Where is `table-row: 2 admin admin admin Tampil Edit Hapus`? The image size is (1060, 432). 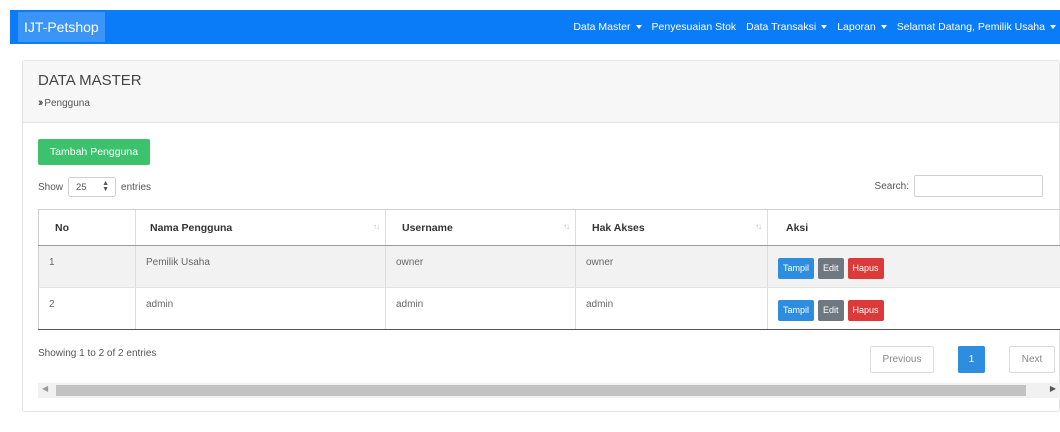
table-row: 2 admin admin admin Tampil Edit Hapus is located at coordinates (549, 309).